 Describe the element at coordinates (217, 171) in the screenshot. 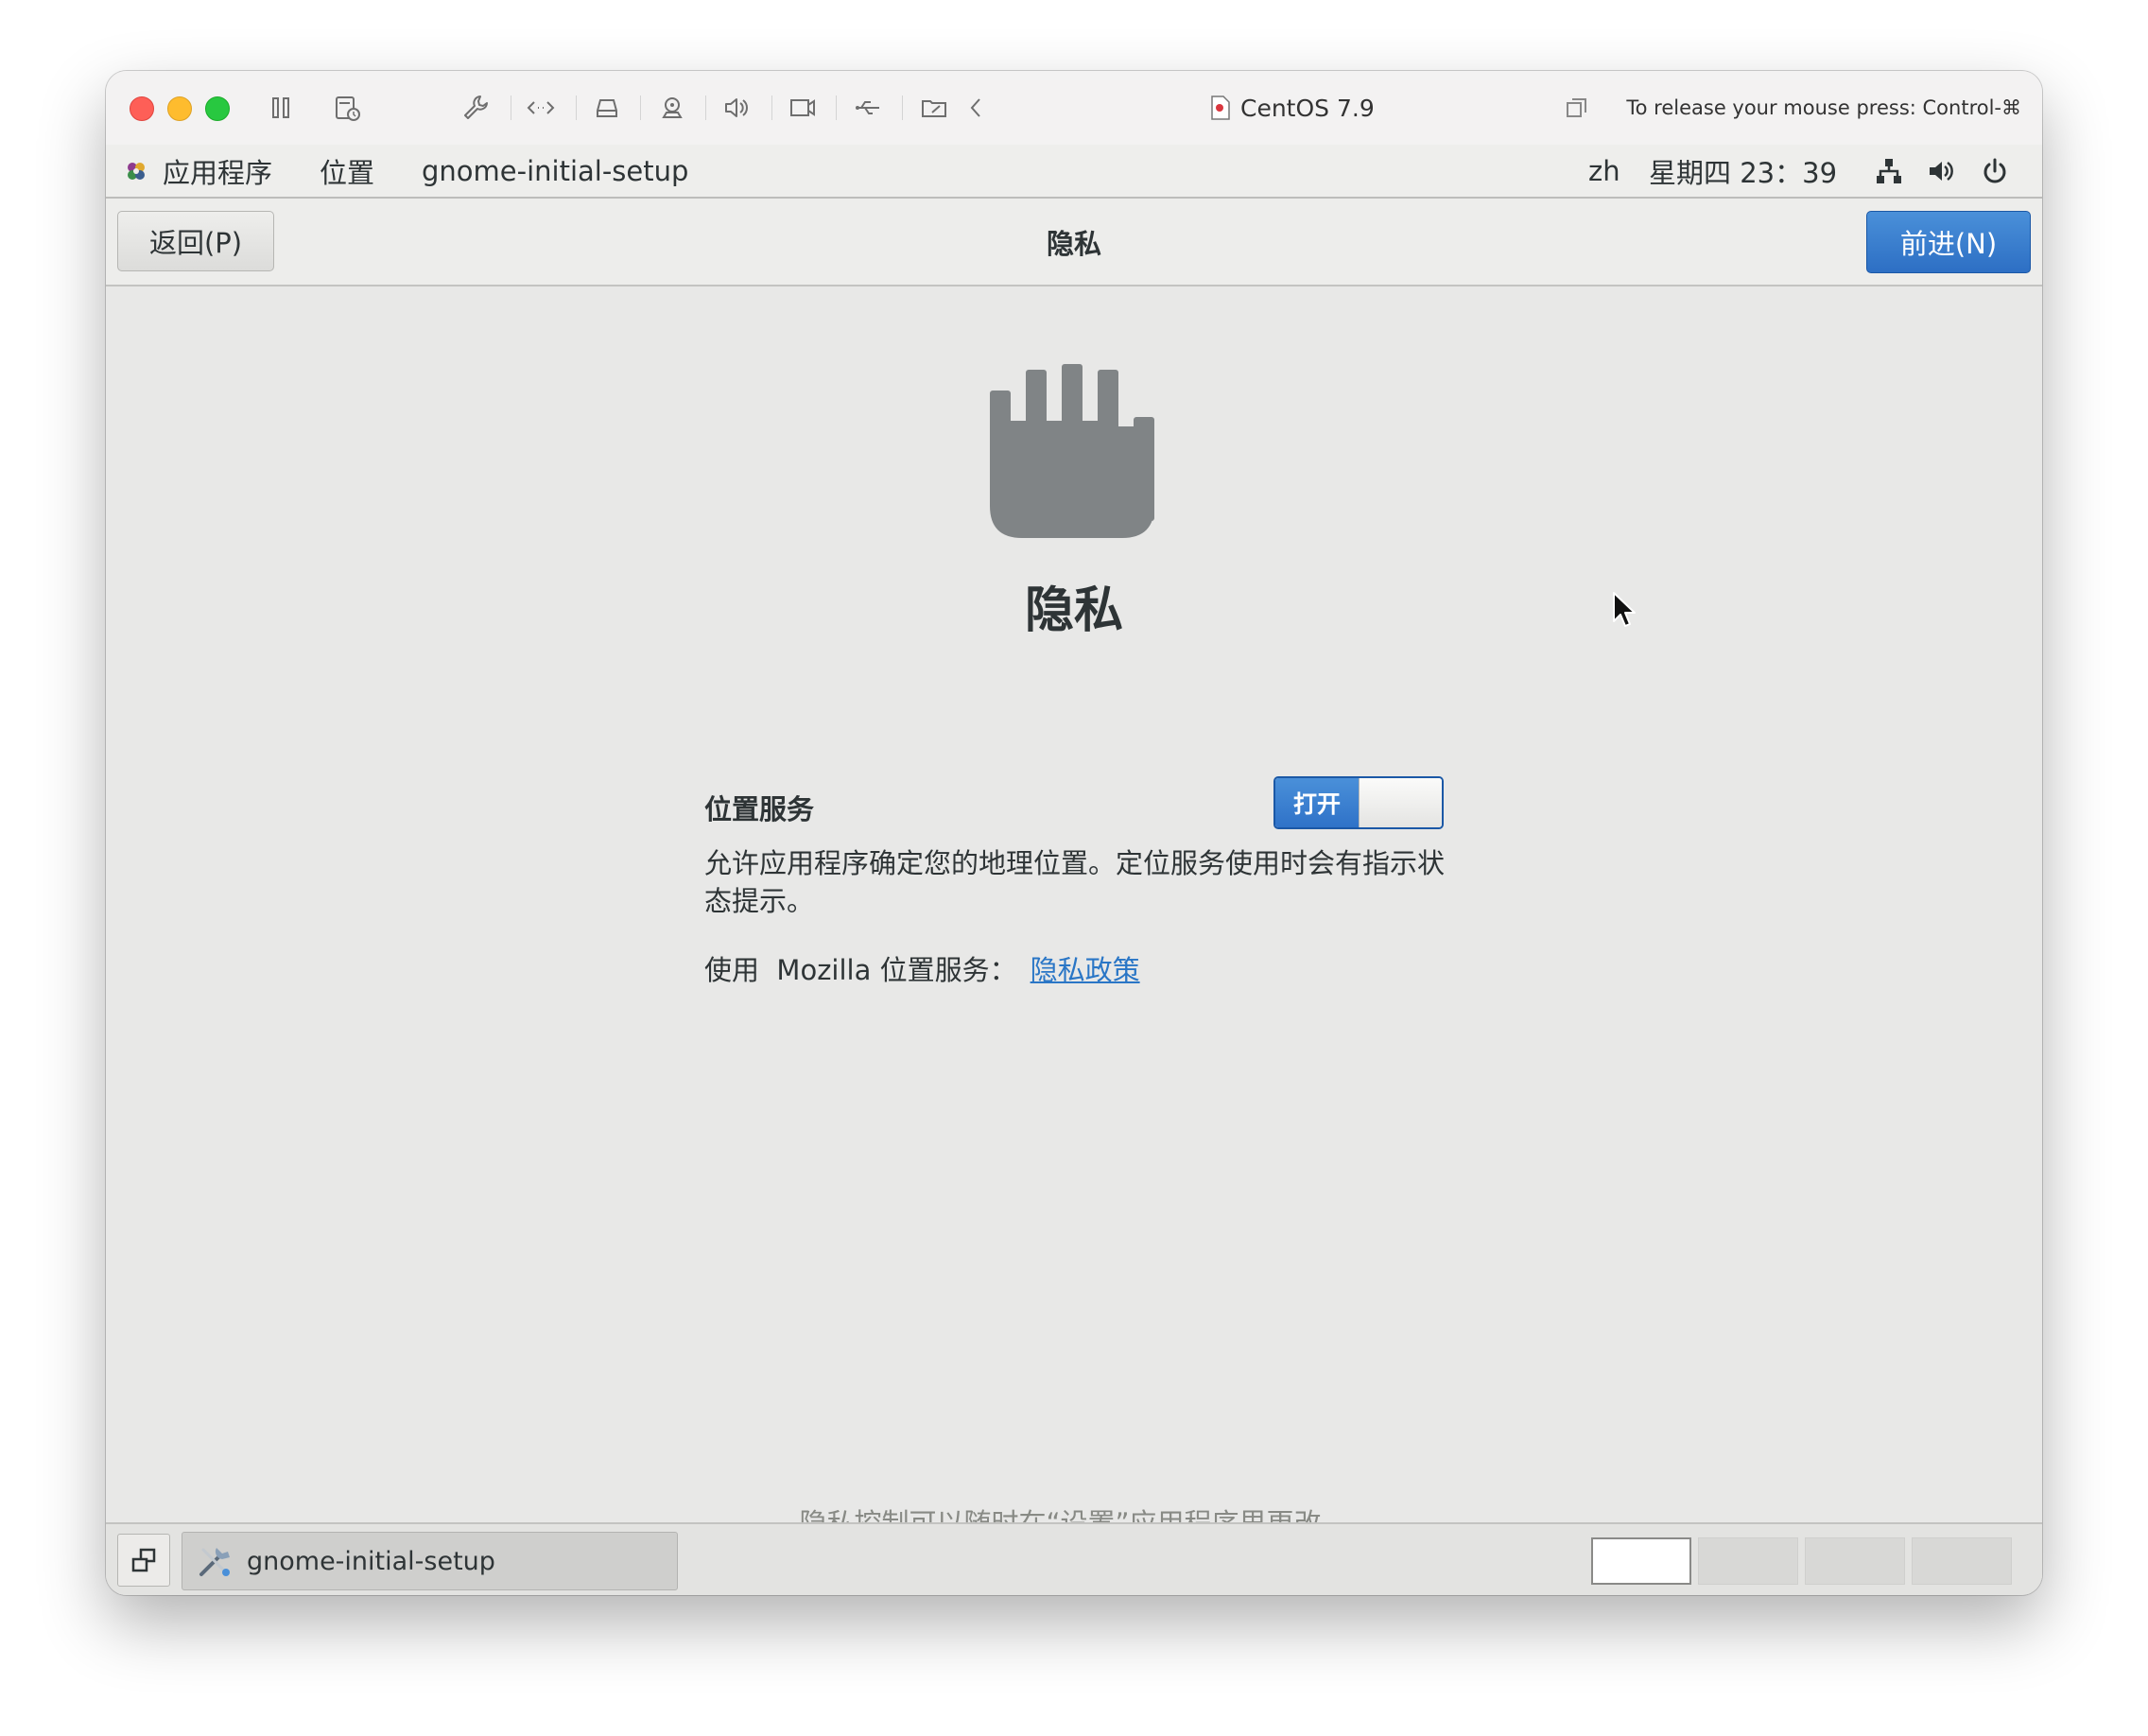

I see `applications-menu: 应用程序` at that location.